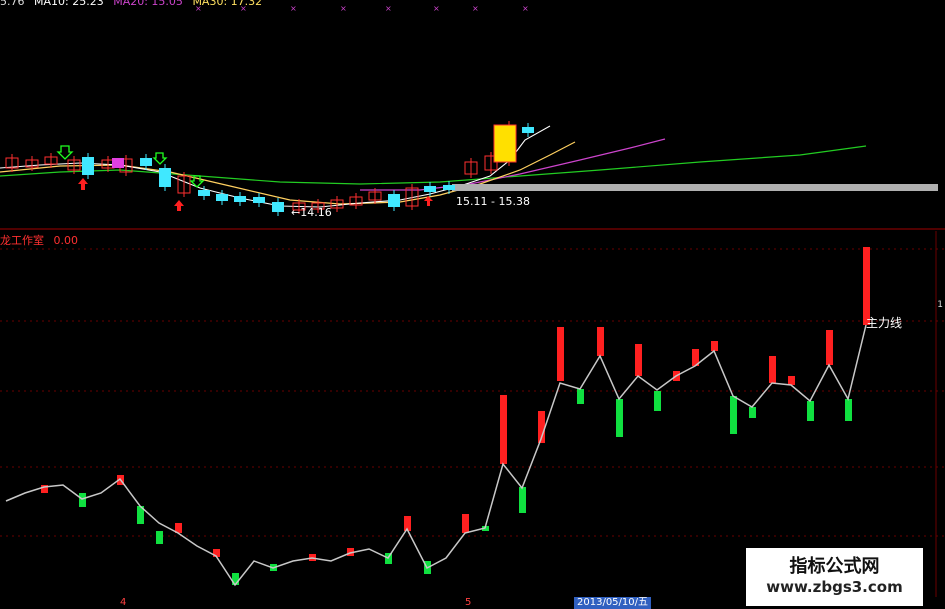 The image size is (945, 609). Describe the element at coordinates (468, 602) in the screenshot. I see `x-axis-label: 5` at that location.